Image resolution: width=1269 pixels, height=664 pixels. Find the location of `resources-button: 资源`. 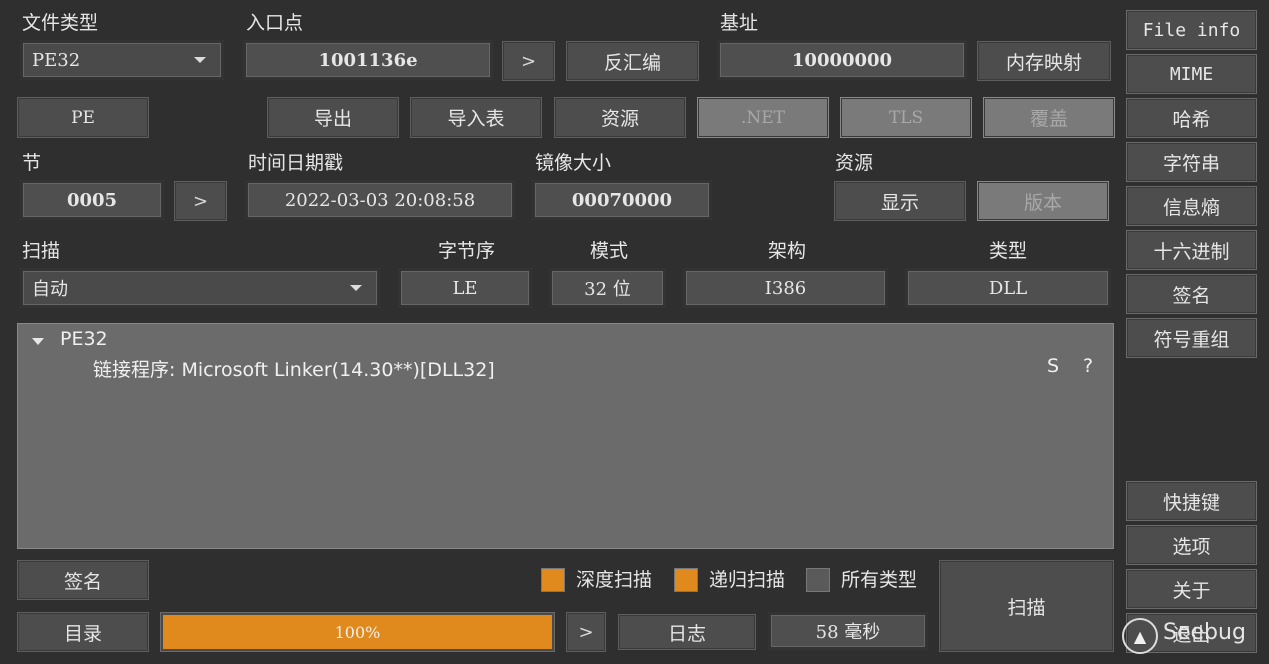

resources-button: 资源 is located at coordinates (620, 117).